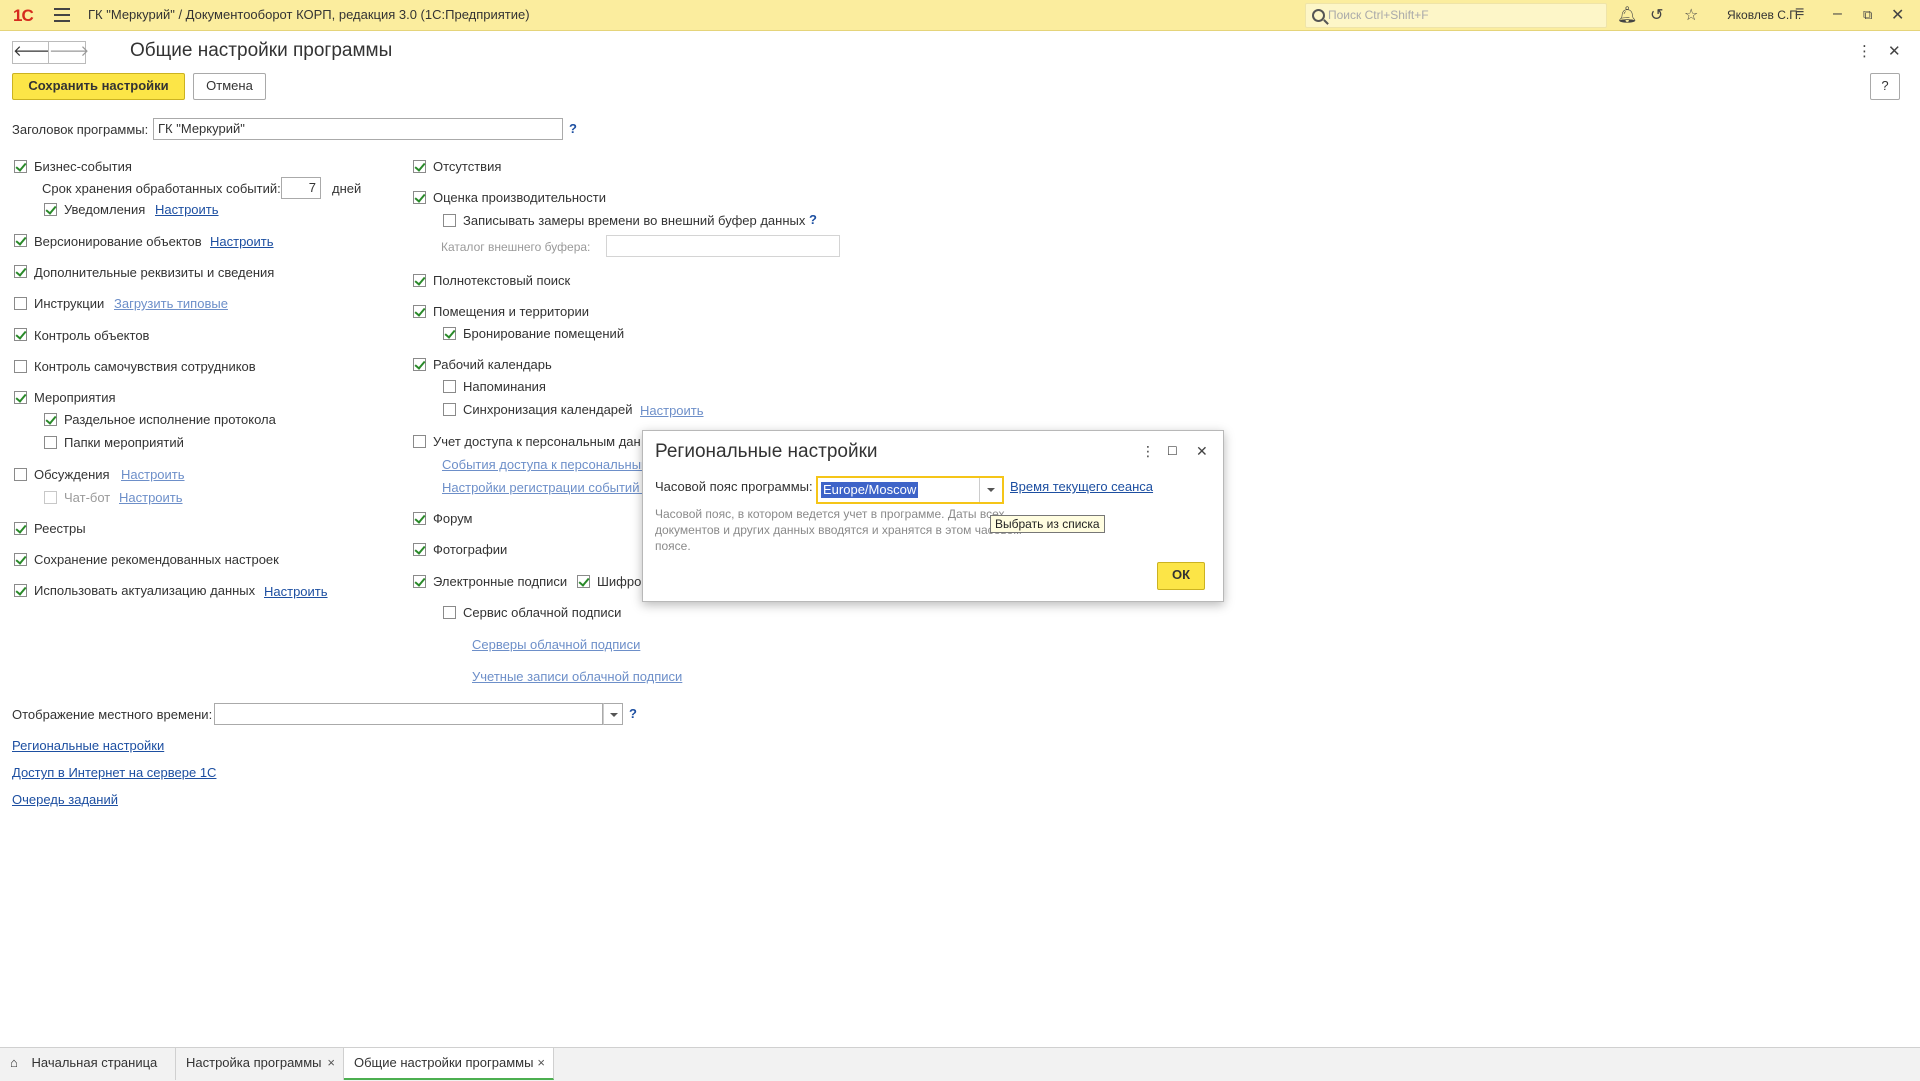  What do you see at coordinates (1691, 15) in the screenshot?
I see `star-icon: ☆` at bounding box center [1691, 15].